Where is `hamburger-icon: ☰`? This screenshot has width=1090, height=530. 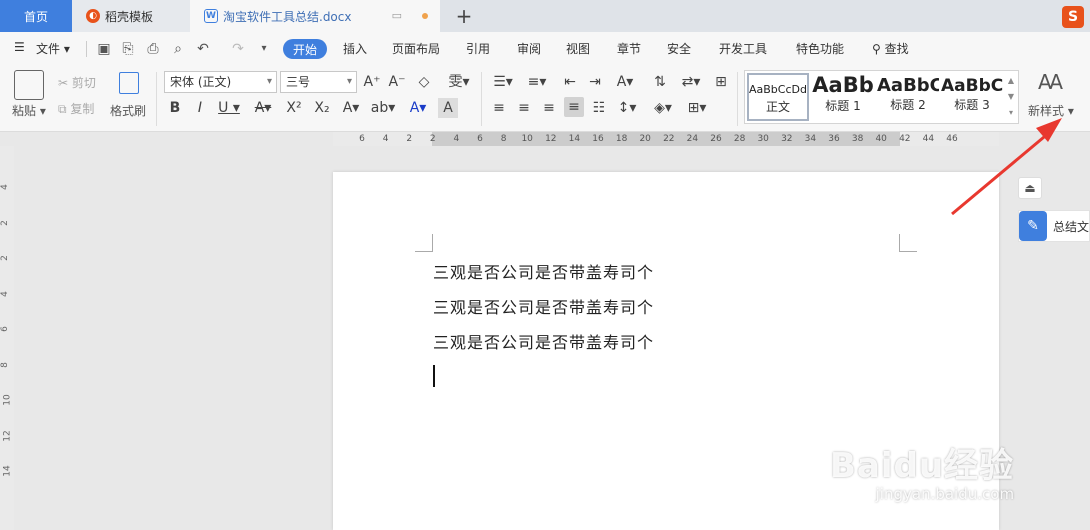
hamburger-icon: ☰ is located at coordinates (19, 47).